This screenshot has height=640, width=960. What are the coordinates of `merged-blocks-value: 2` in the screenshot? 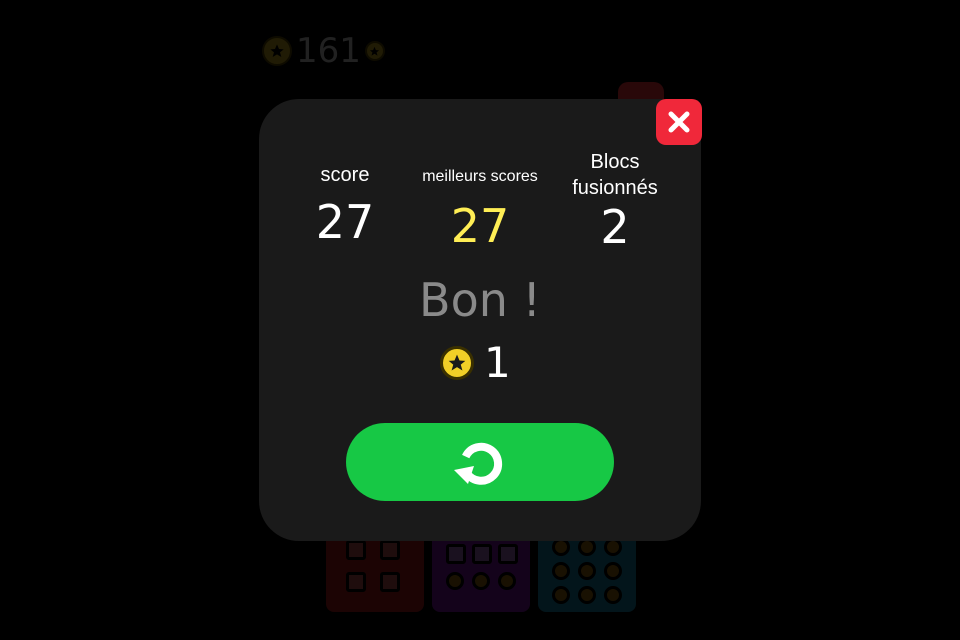 It's located at (615, 227).